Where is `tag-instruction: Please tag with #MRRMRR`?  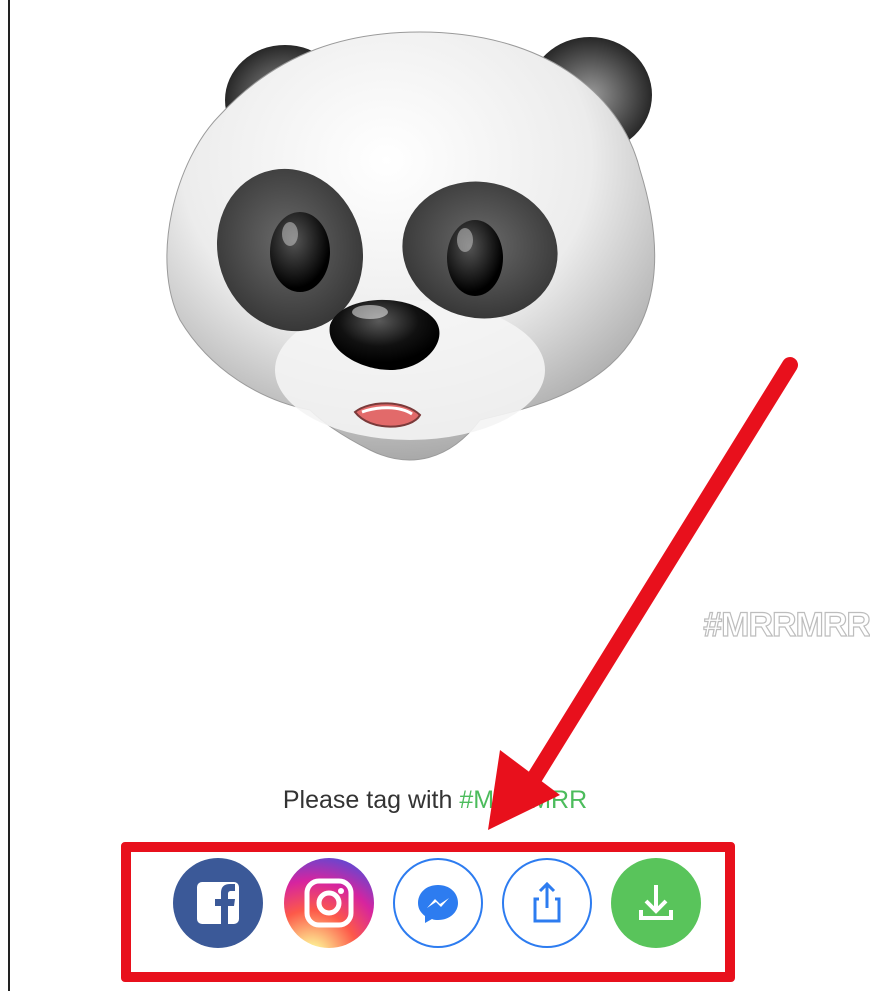 tag-instruction: Please tag with #MRRMRR is located at coordinates (435, 800).